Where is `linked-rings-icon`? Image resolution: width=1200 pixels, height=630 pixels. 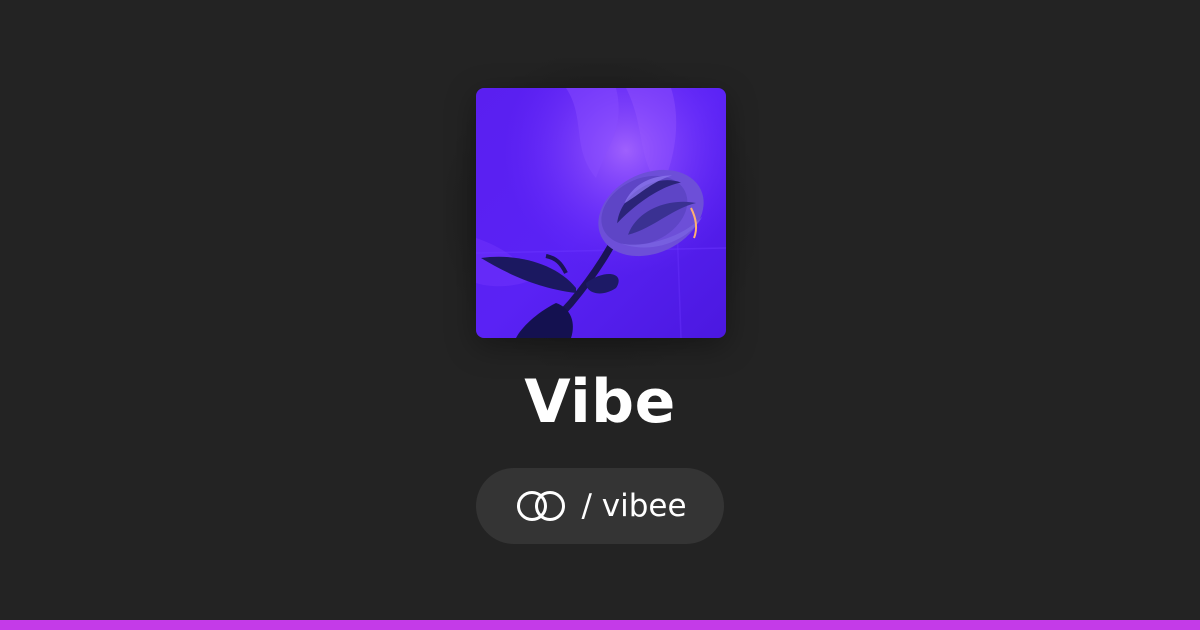
linked-rings-icon is located at coordinates (541, 506).